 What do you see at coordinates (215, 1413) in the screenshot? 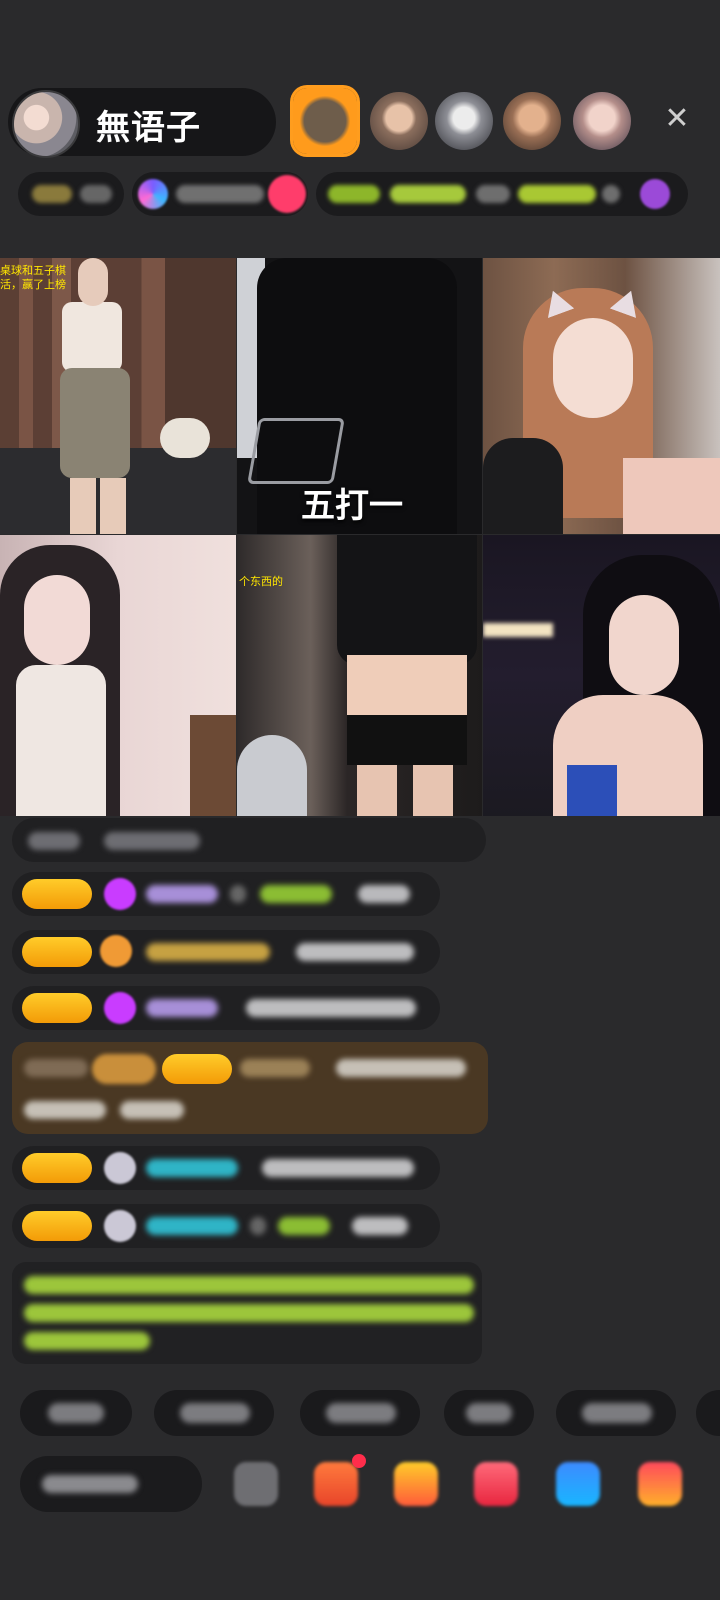
I see `quick-chip-2-text` at bounding box center [215, 1413].